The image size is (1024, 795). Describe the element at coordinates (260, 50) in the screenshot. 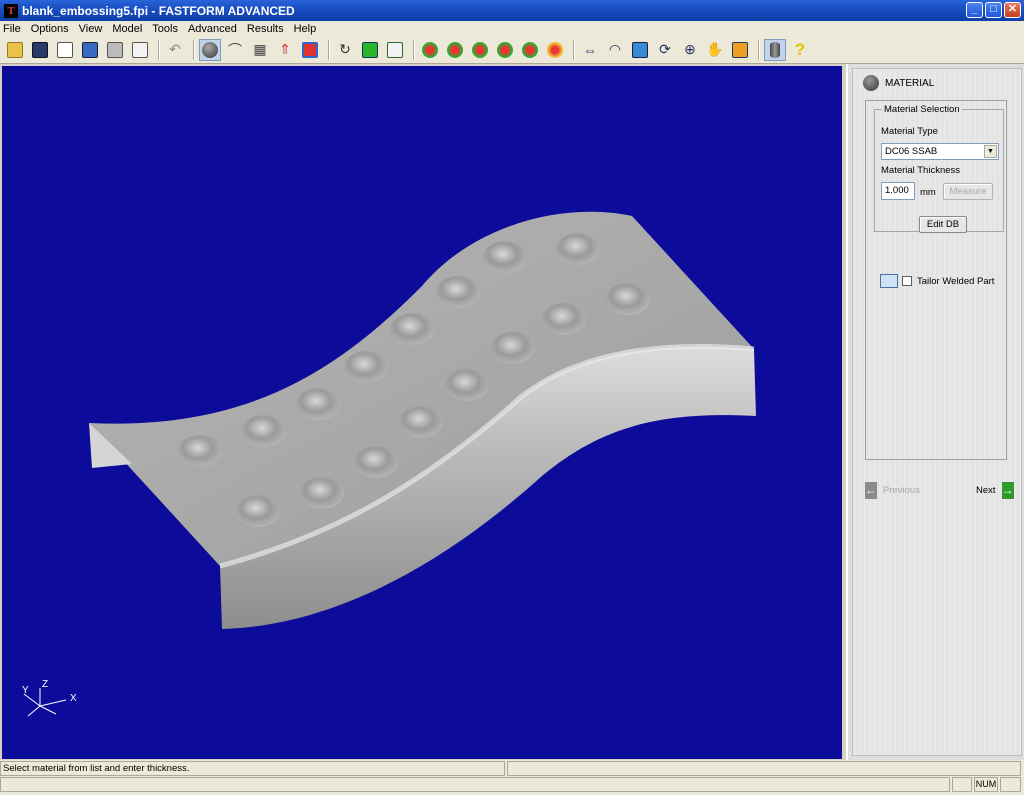

I see `mesh-icon: ▦` at that location.